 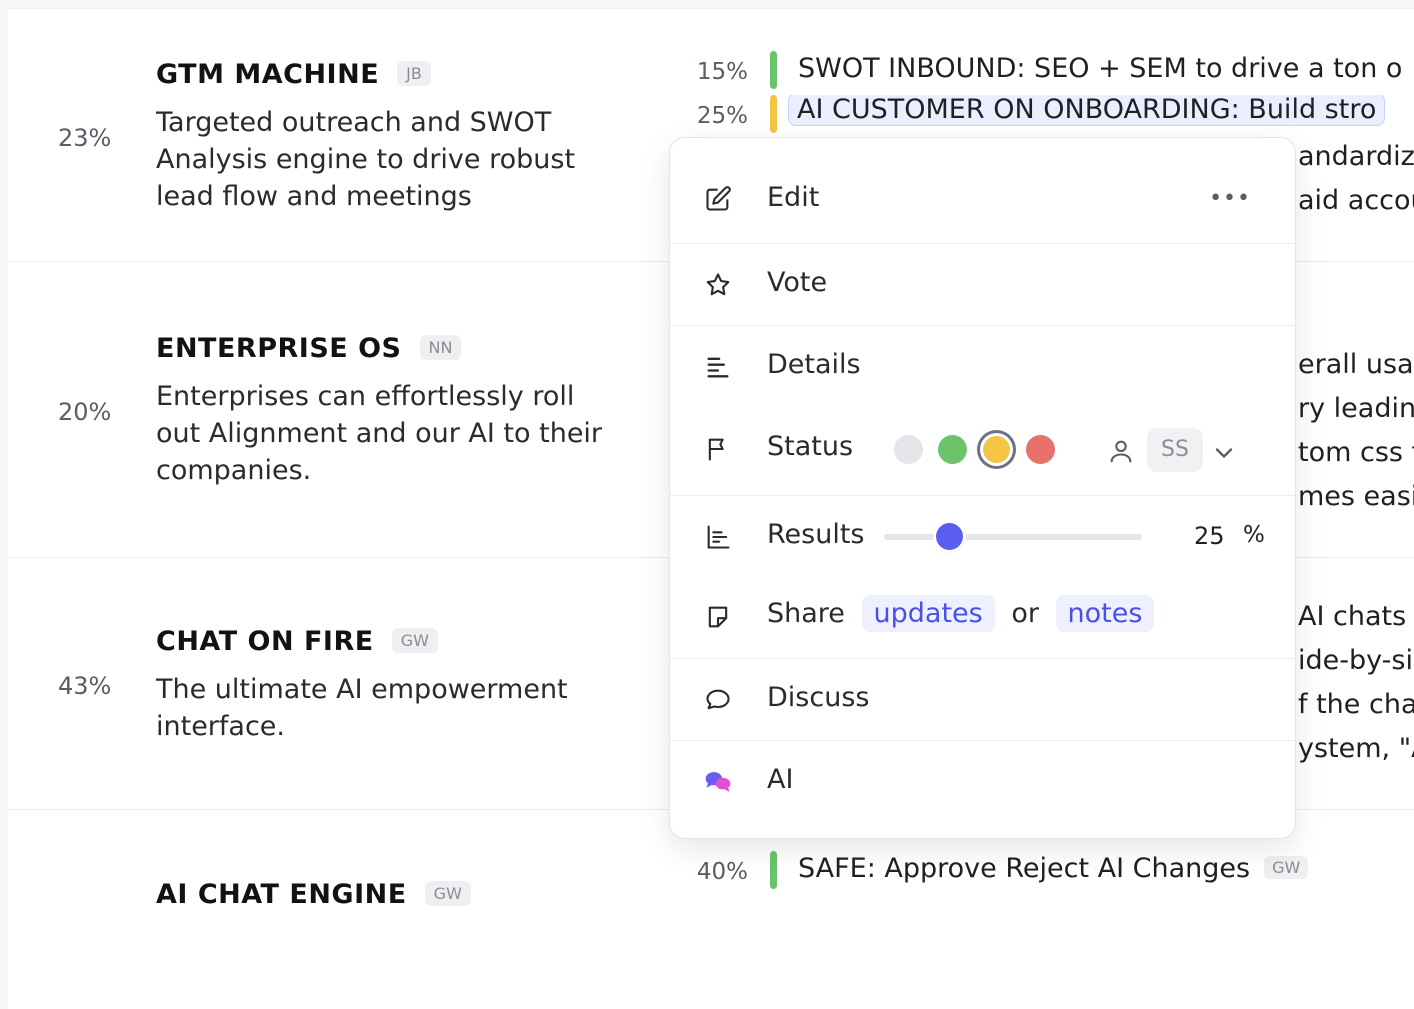 I want to click on key-result-fragment: ystem, "A, so click(x=1356, y=748).